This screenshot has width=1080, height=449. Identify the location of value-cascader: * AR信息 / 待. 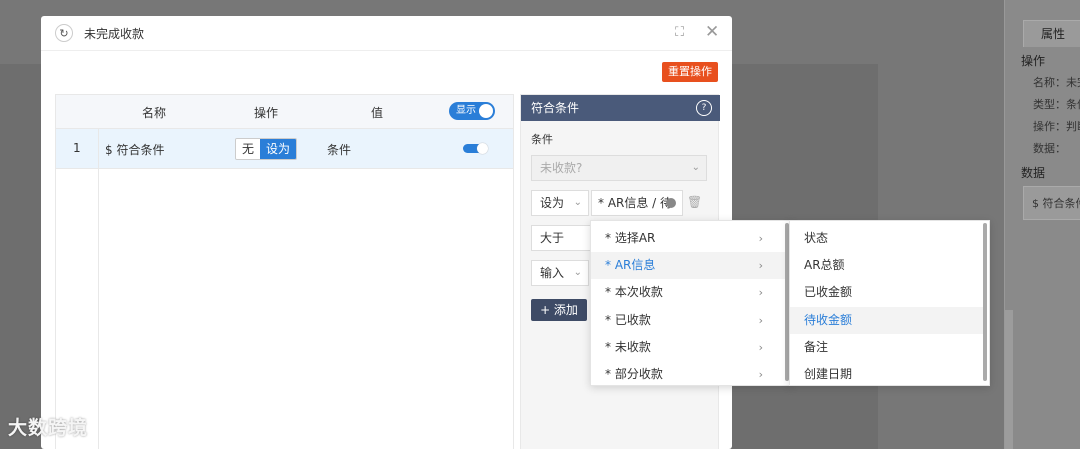
(637, 203).